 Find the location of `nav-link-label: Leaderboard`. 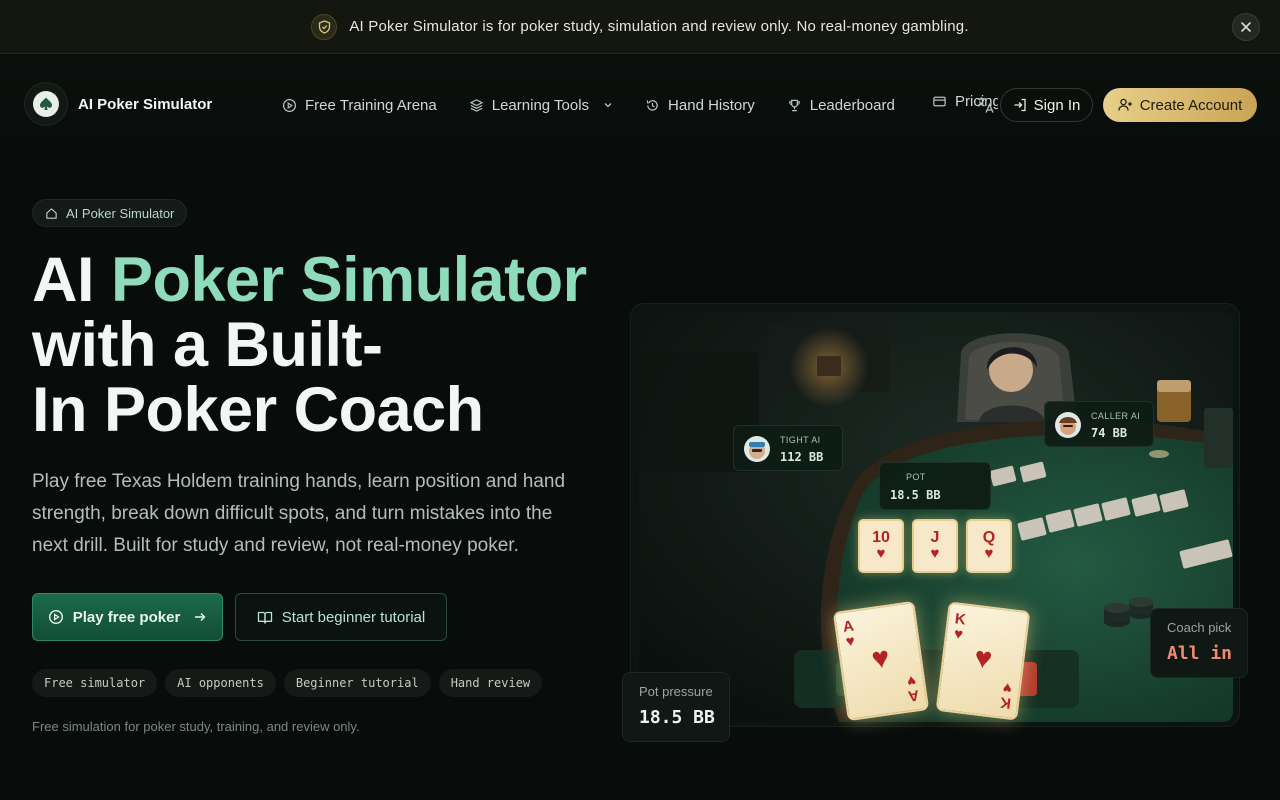

nav-link-label: Leaderboard is located at coordinates (852, 105).